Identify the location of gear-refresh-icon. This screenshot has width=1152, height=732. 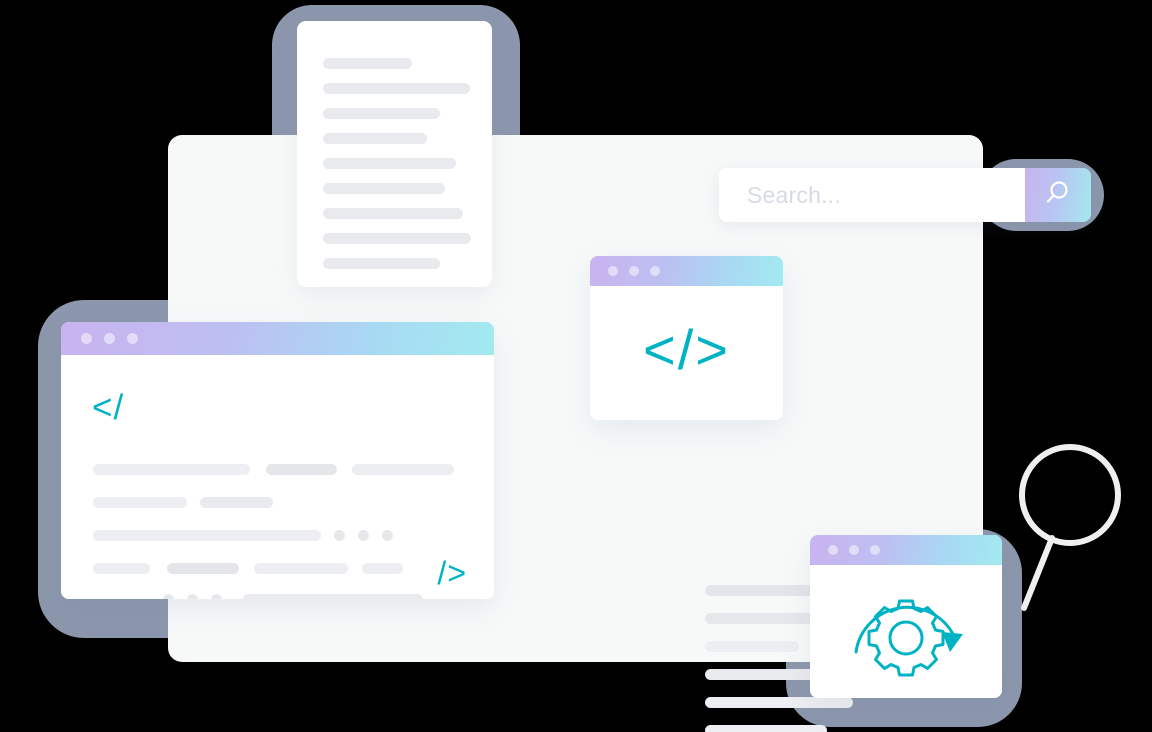
(906, 631).